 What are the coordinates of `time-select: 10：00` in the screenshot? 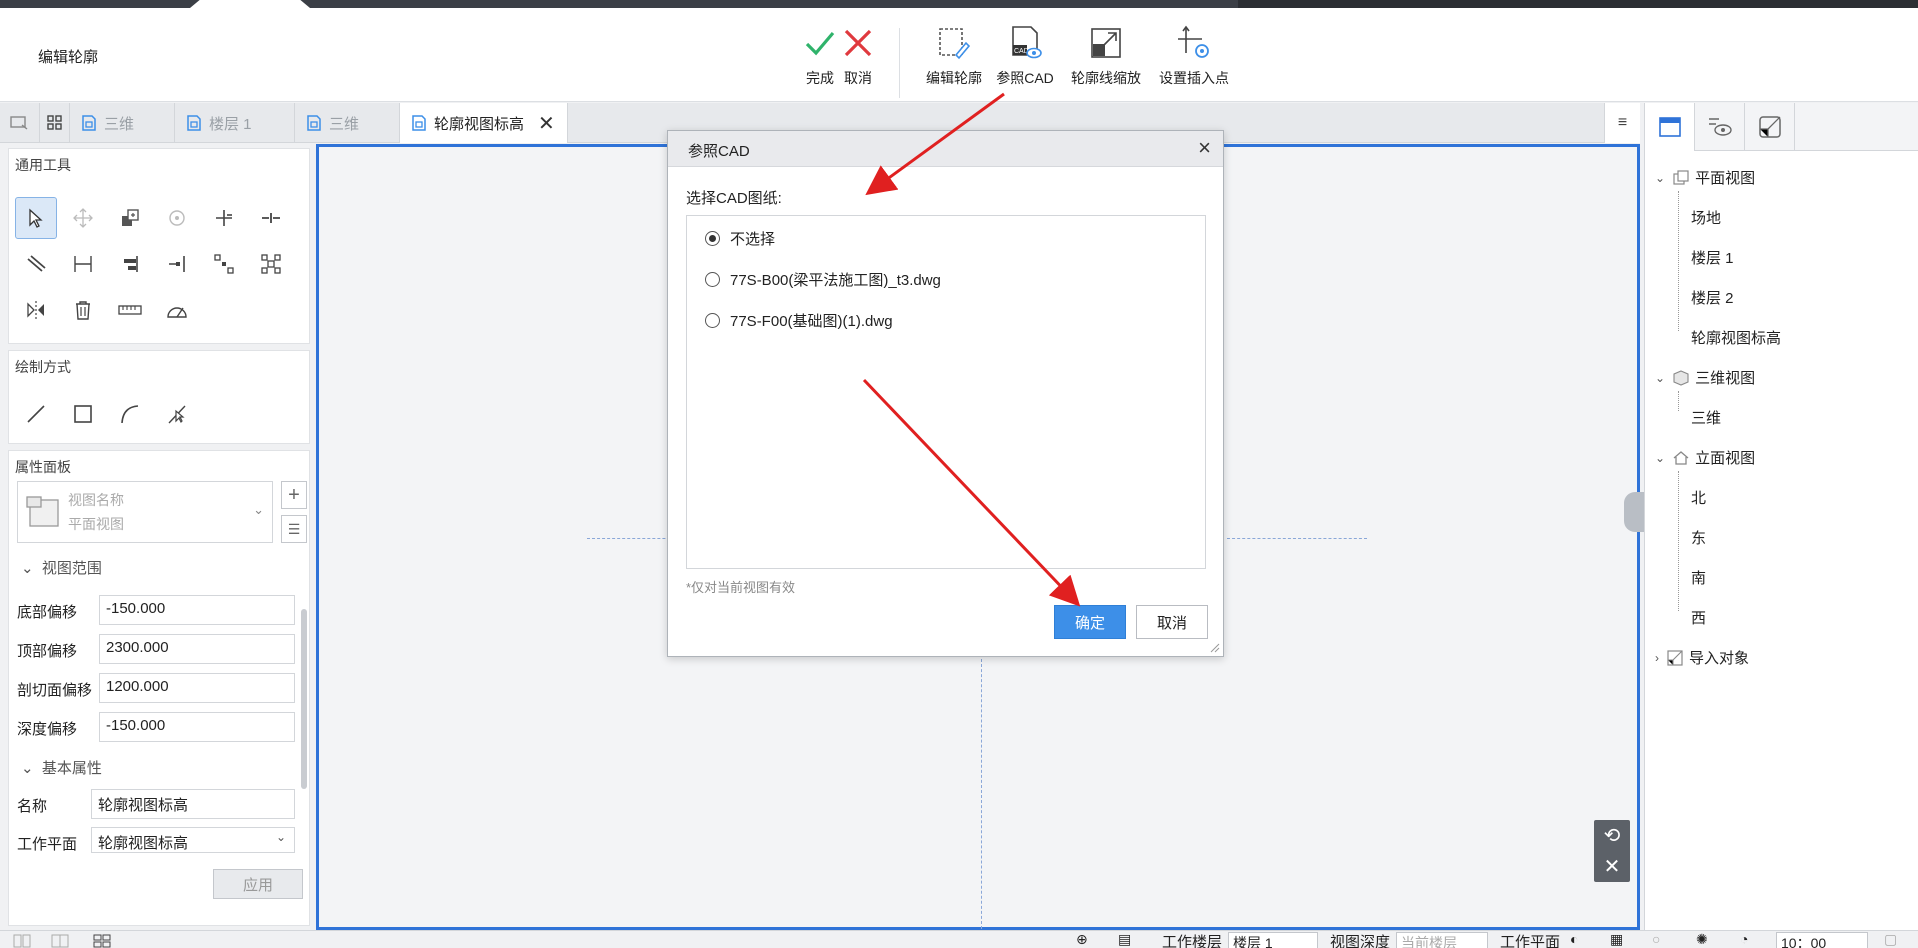 It's located at (1822, 940).